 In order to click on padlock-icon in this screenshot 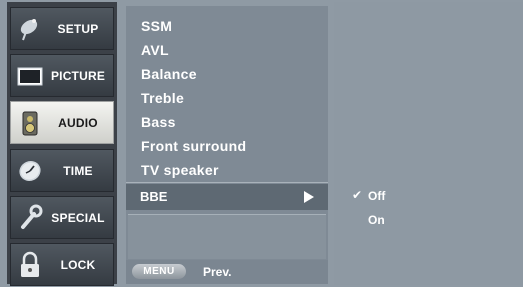, I will do `click(30, 265)`.